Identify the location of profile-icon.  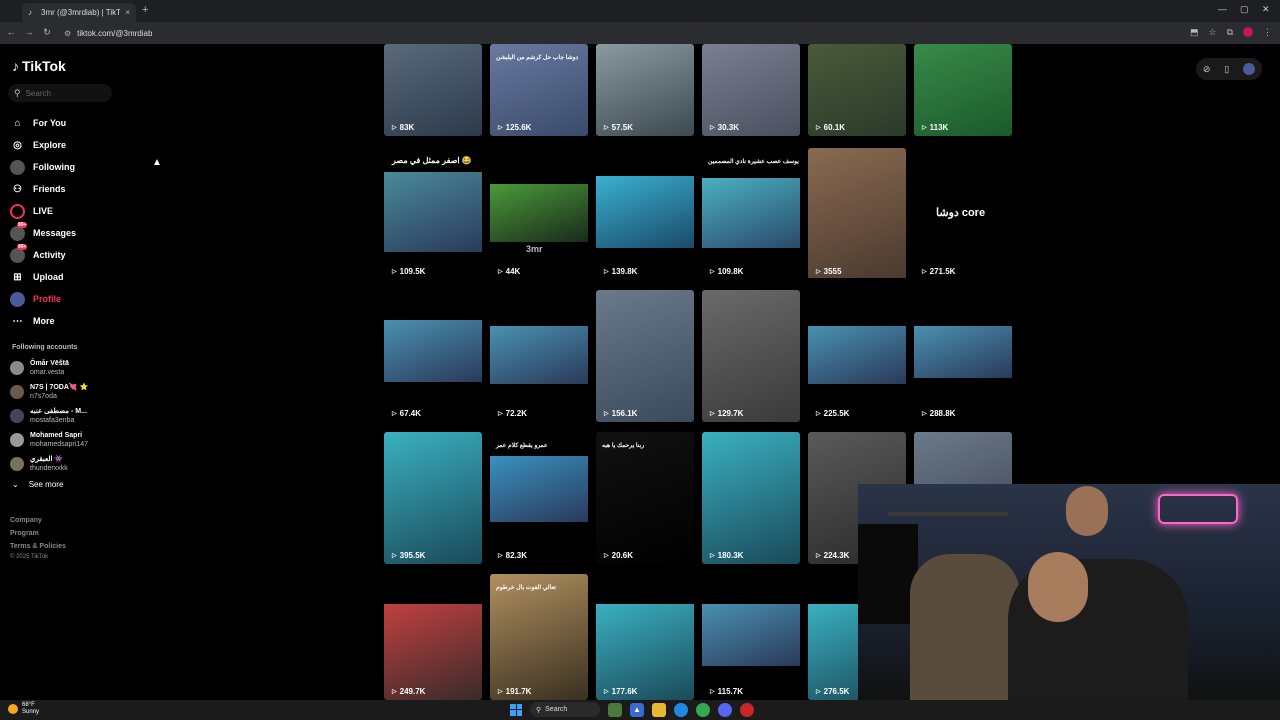
(17, 299).